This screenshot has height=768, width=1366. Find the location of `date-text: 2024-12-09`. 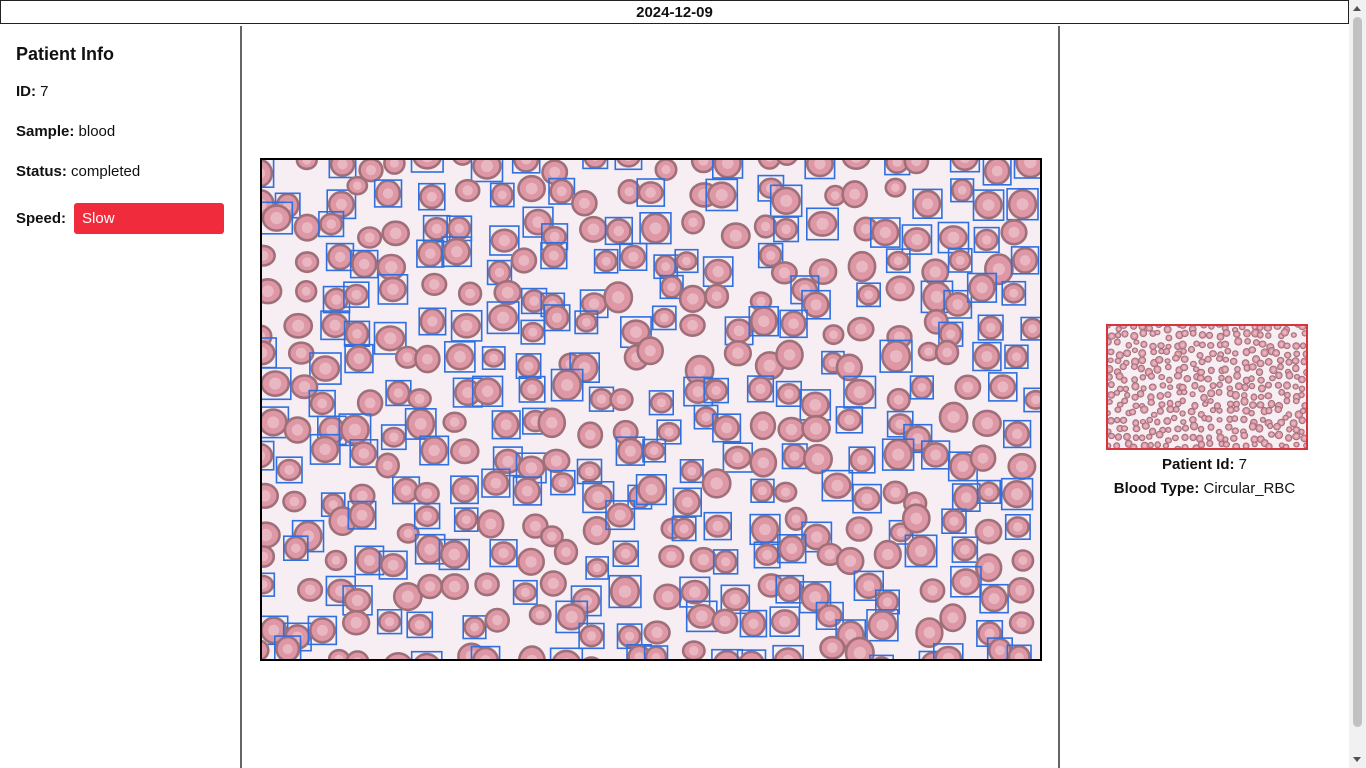

date-text: 2024-12-09 is located at coordinates (674, 12).